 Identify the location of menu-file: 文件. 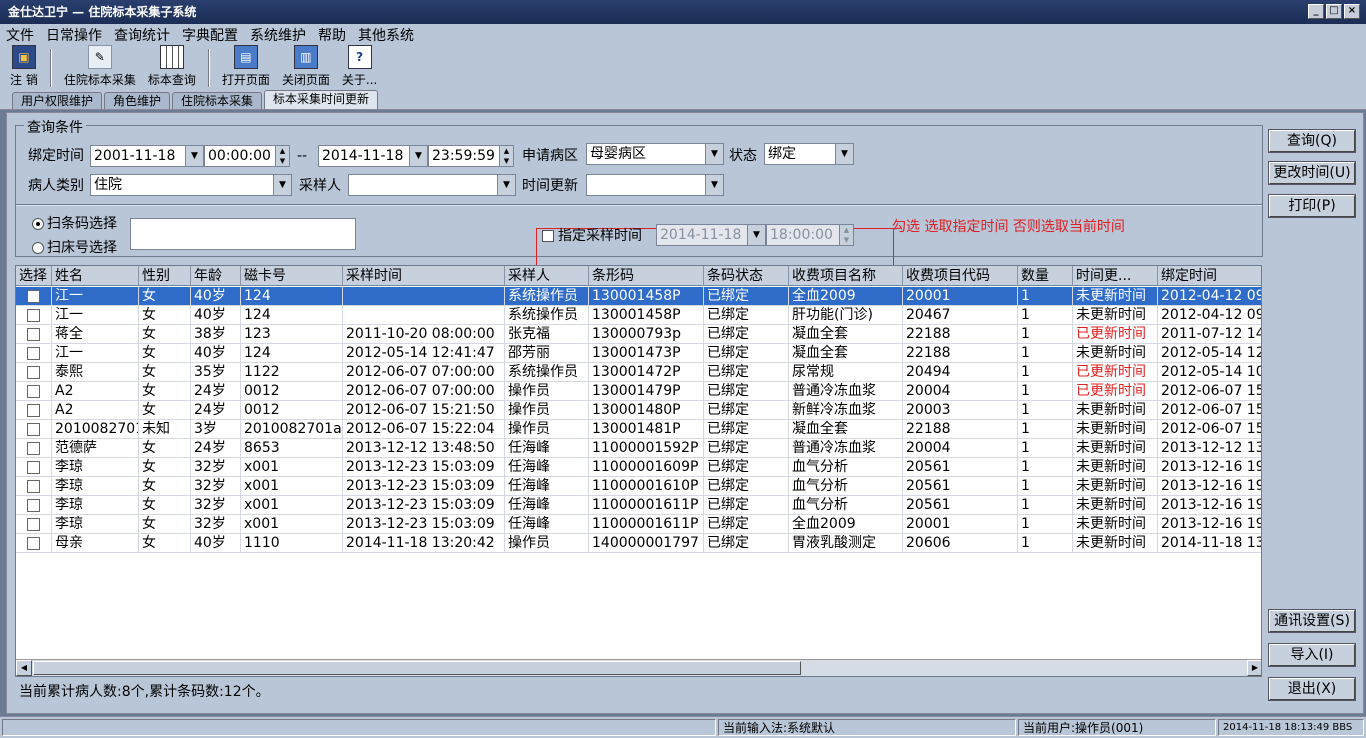
(20, 35).